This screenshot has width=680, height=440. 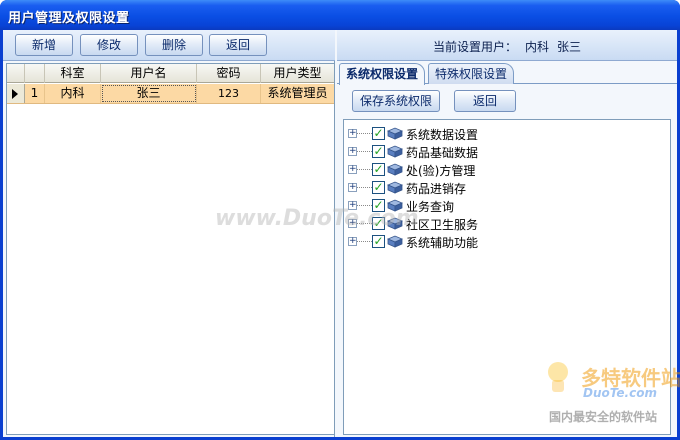 What do you see at coordinates (442, 243) in the screenshot?
I see `tree-node-label: 系统辅助功能` at bounding box center [442, 243].